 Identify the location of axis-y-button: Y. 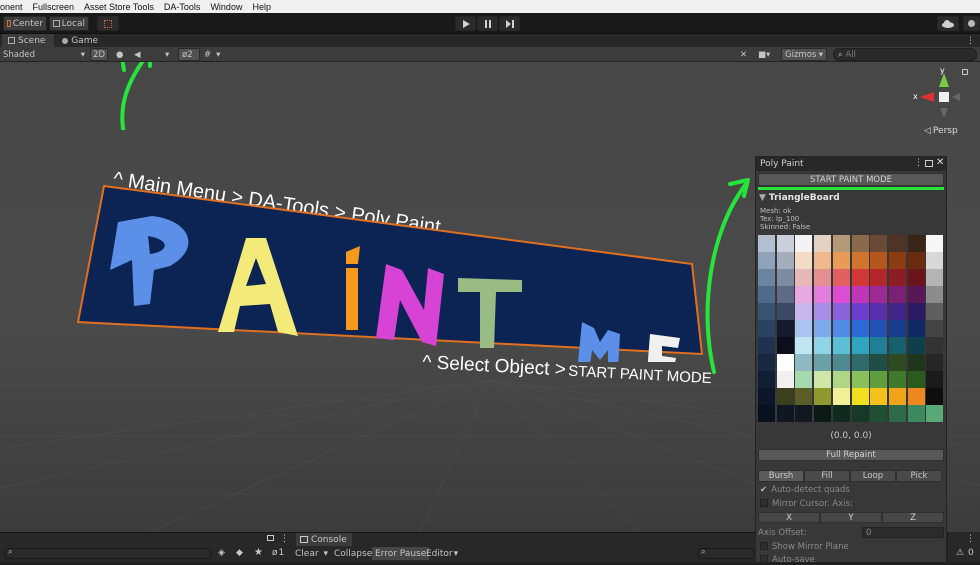
(851, 517).